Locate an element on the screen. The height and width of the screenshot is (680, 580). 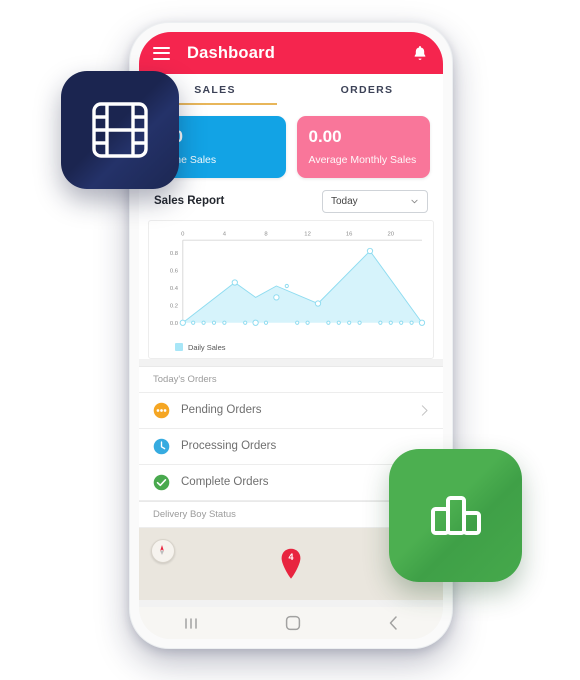
film-grid-app-icon is located at coordinates (120, 130).